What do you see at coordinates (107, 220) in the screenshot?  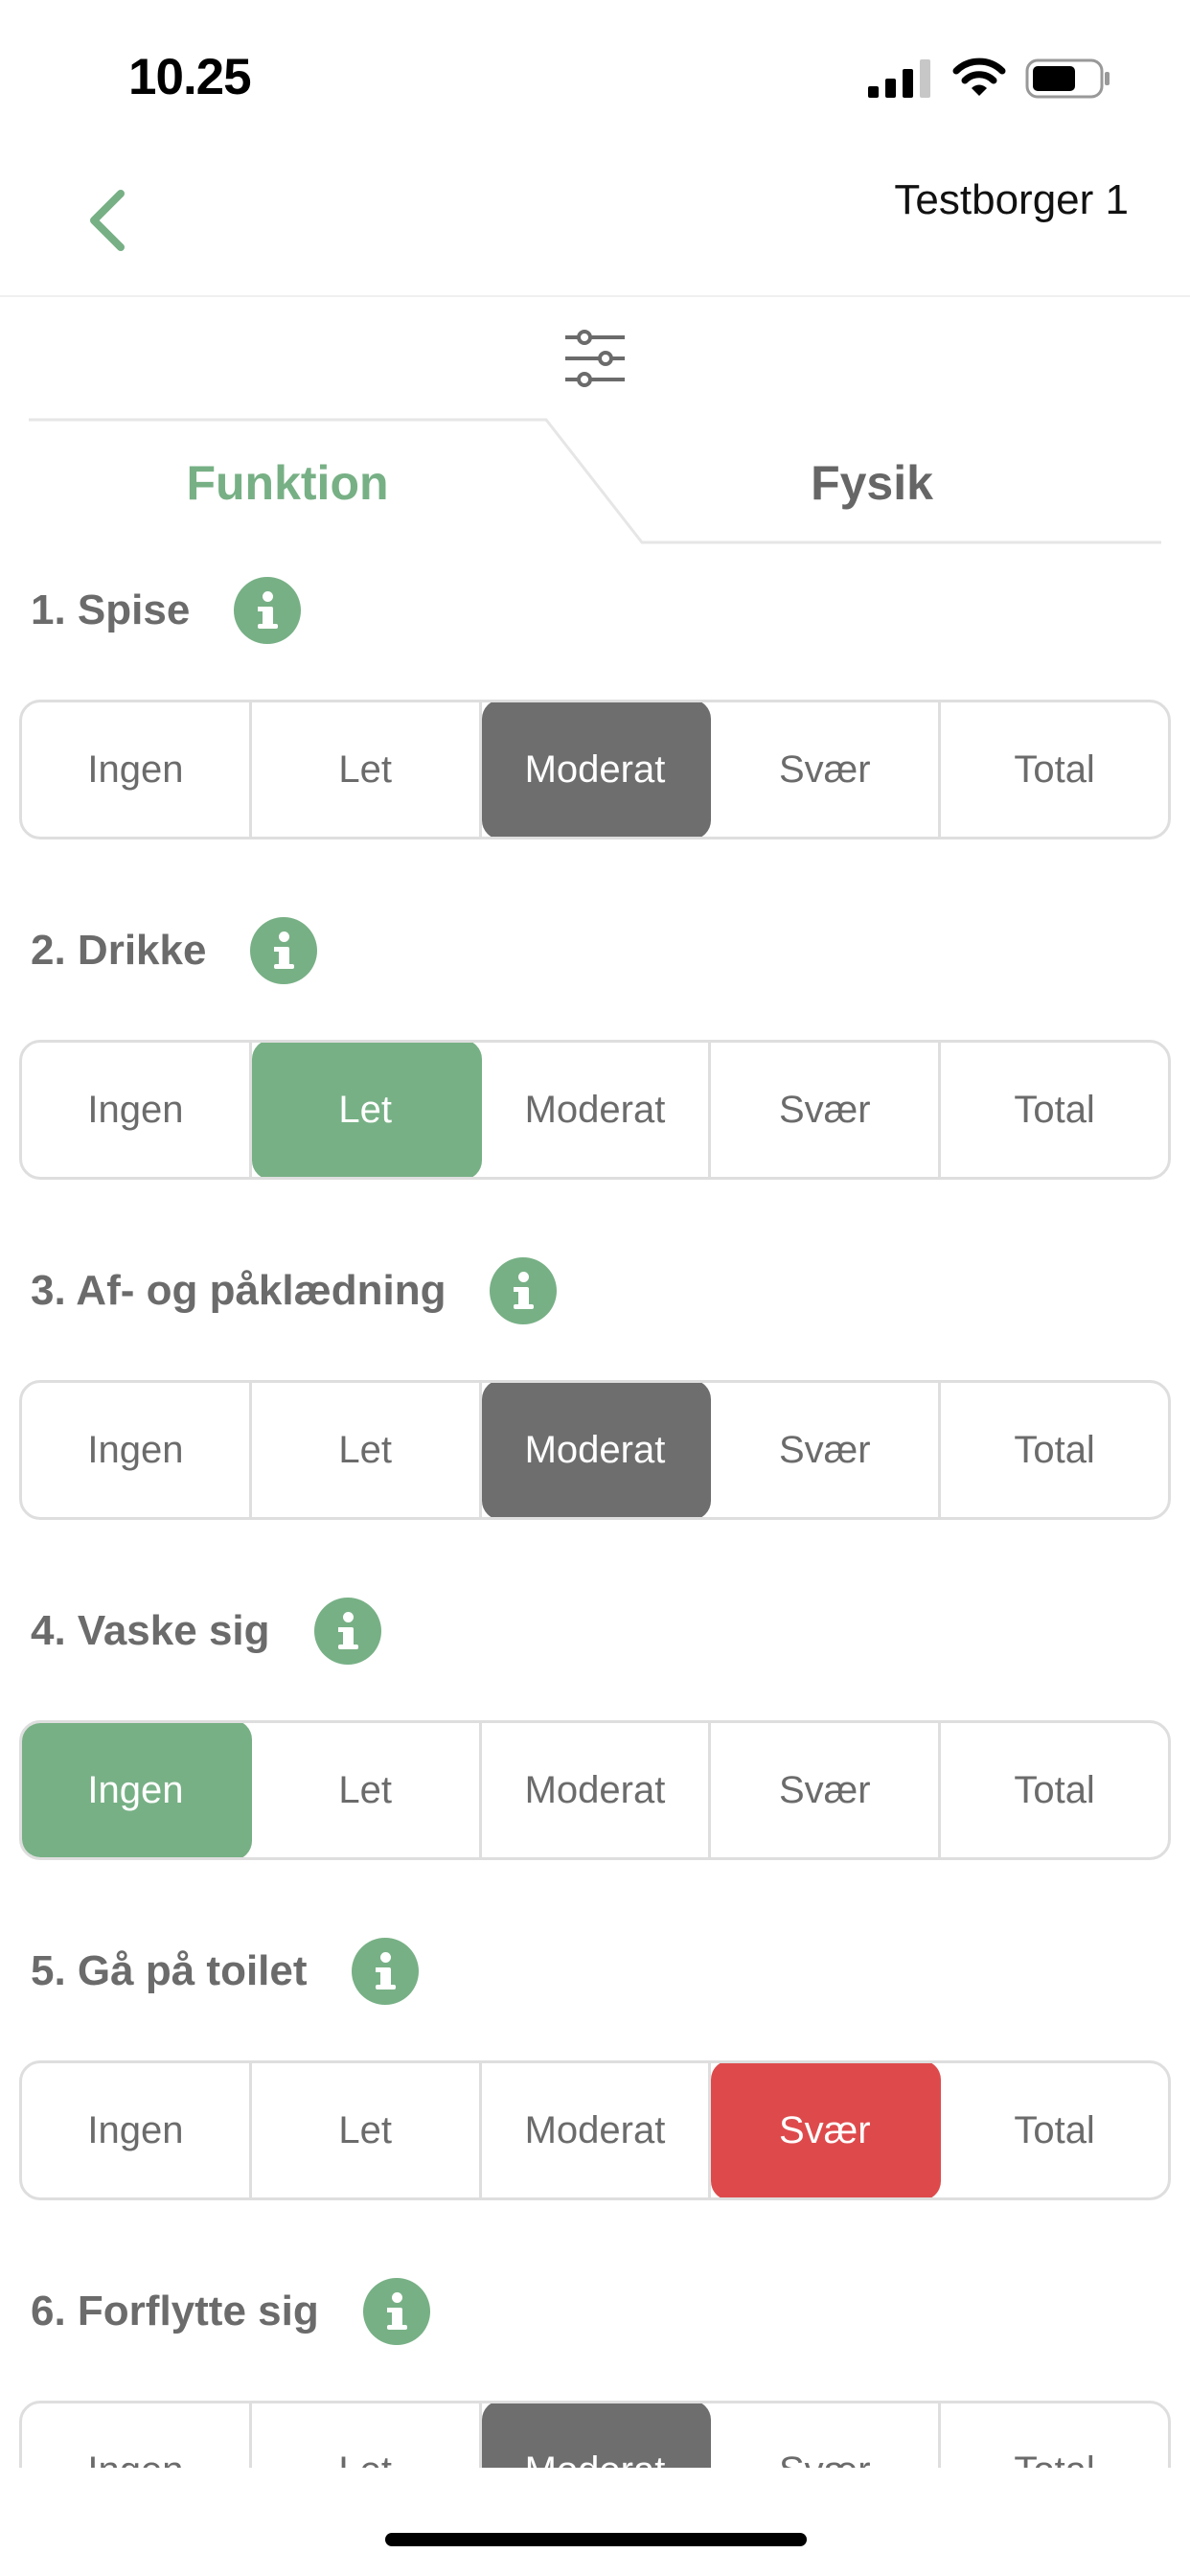 I see `chevron-left-icon` at bounding box center [107, 220].